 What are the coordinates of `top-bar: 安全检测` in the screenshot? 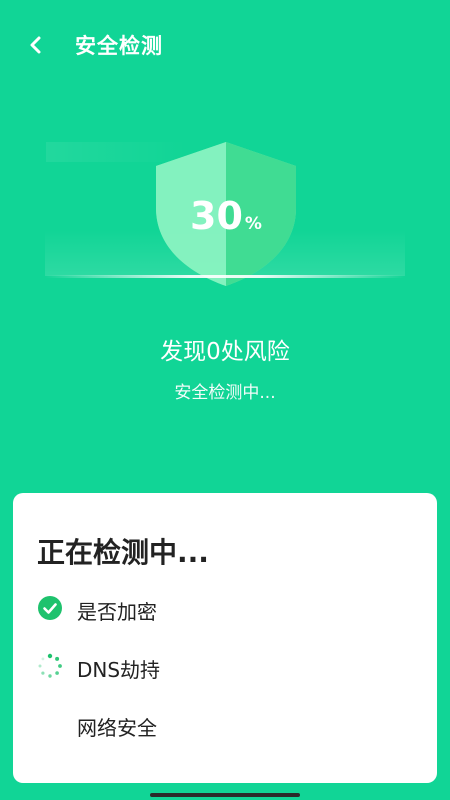 It's located at (225, 46).